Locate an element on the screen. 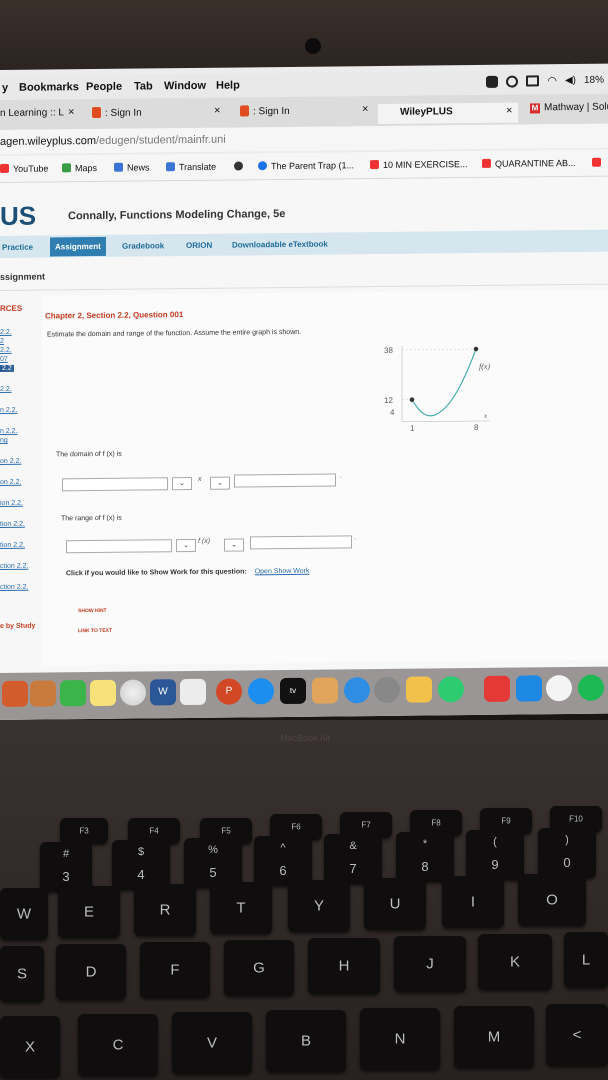 The height and width of the screenshot is (1080, 608). sync-icon is located at coordinates (512, 81).